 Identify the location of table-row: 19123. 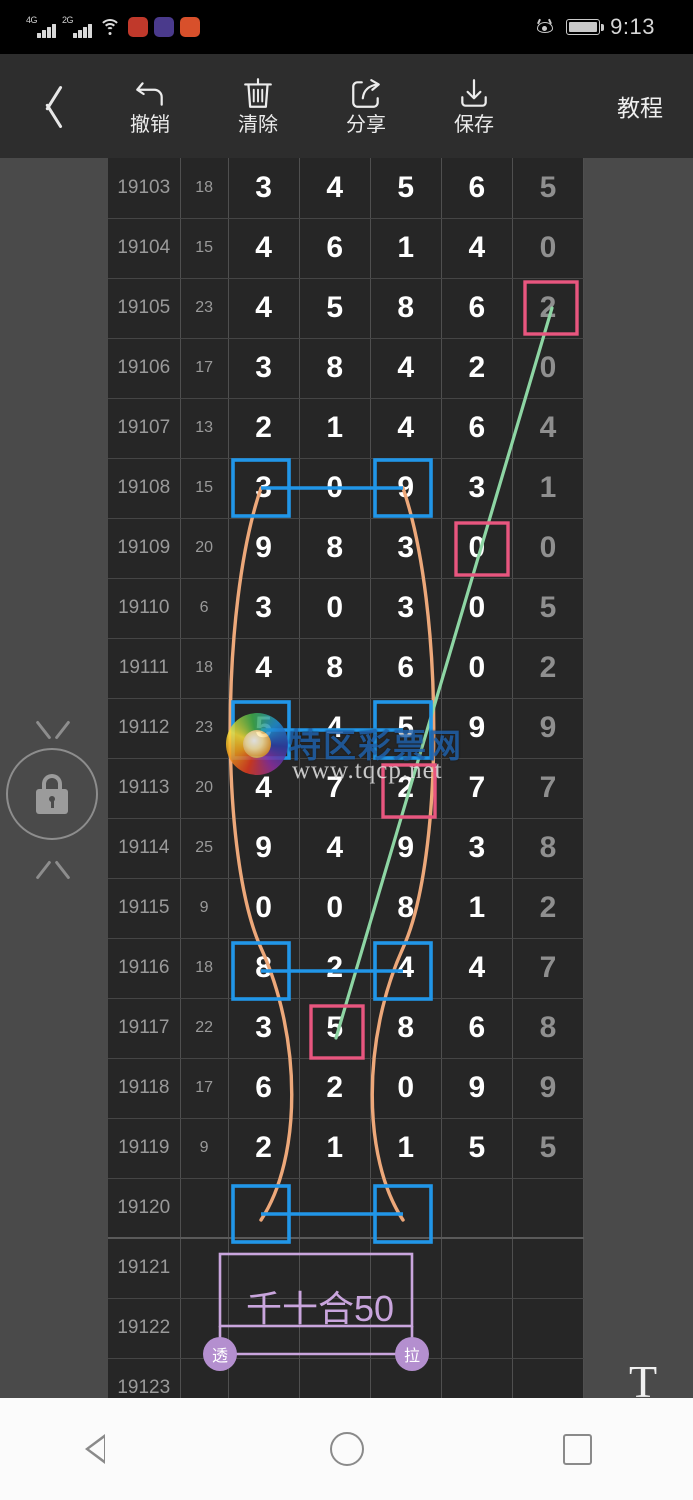
(346, 1378).